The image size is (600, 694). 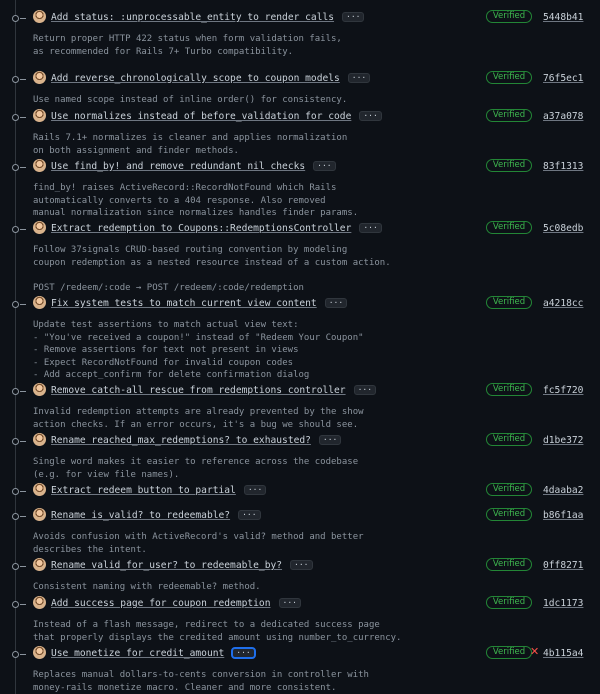 What do you see at coordinates (563, 166) in the screenshot?
I see `commit-sha-link: 83f1313` at bounding box center [563, 166].